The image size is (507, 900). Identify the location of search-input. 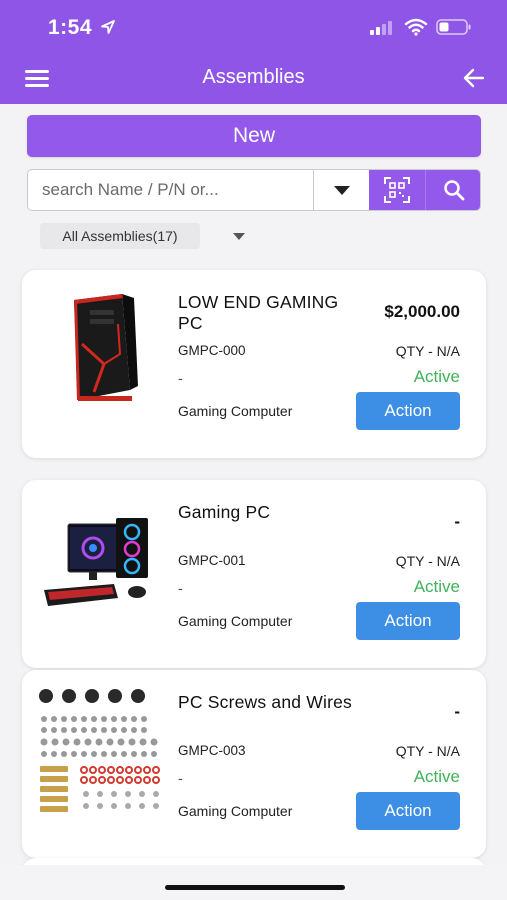
(170, 190).